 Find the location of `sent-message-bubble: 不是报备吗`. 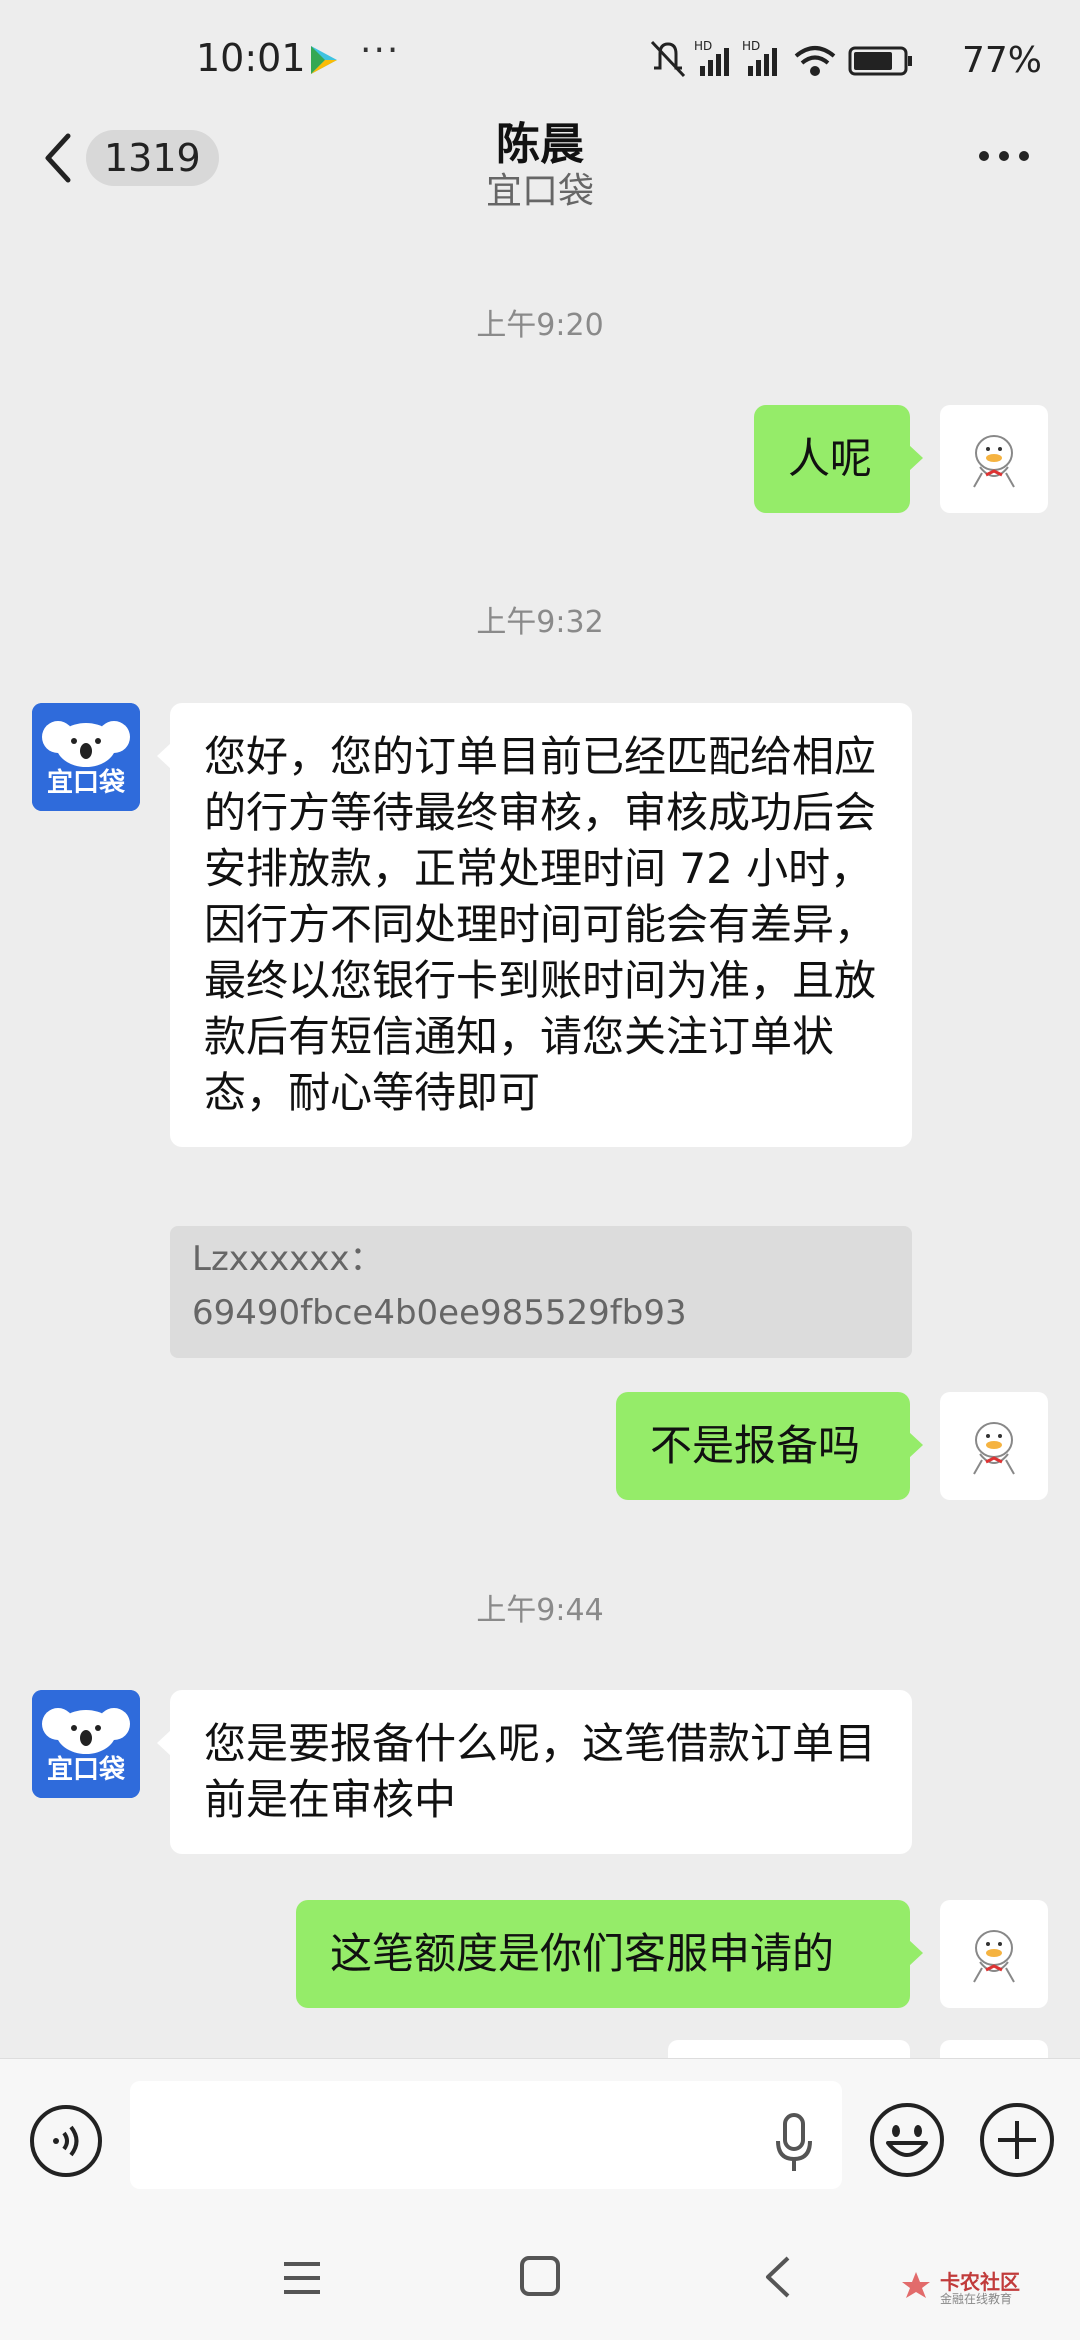

sent-message-bubble: 不是报备吗 is located at coordinates (769, 1446).